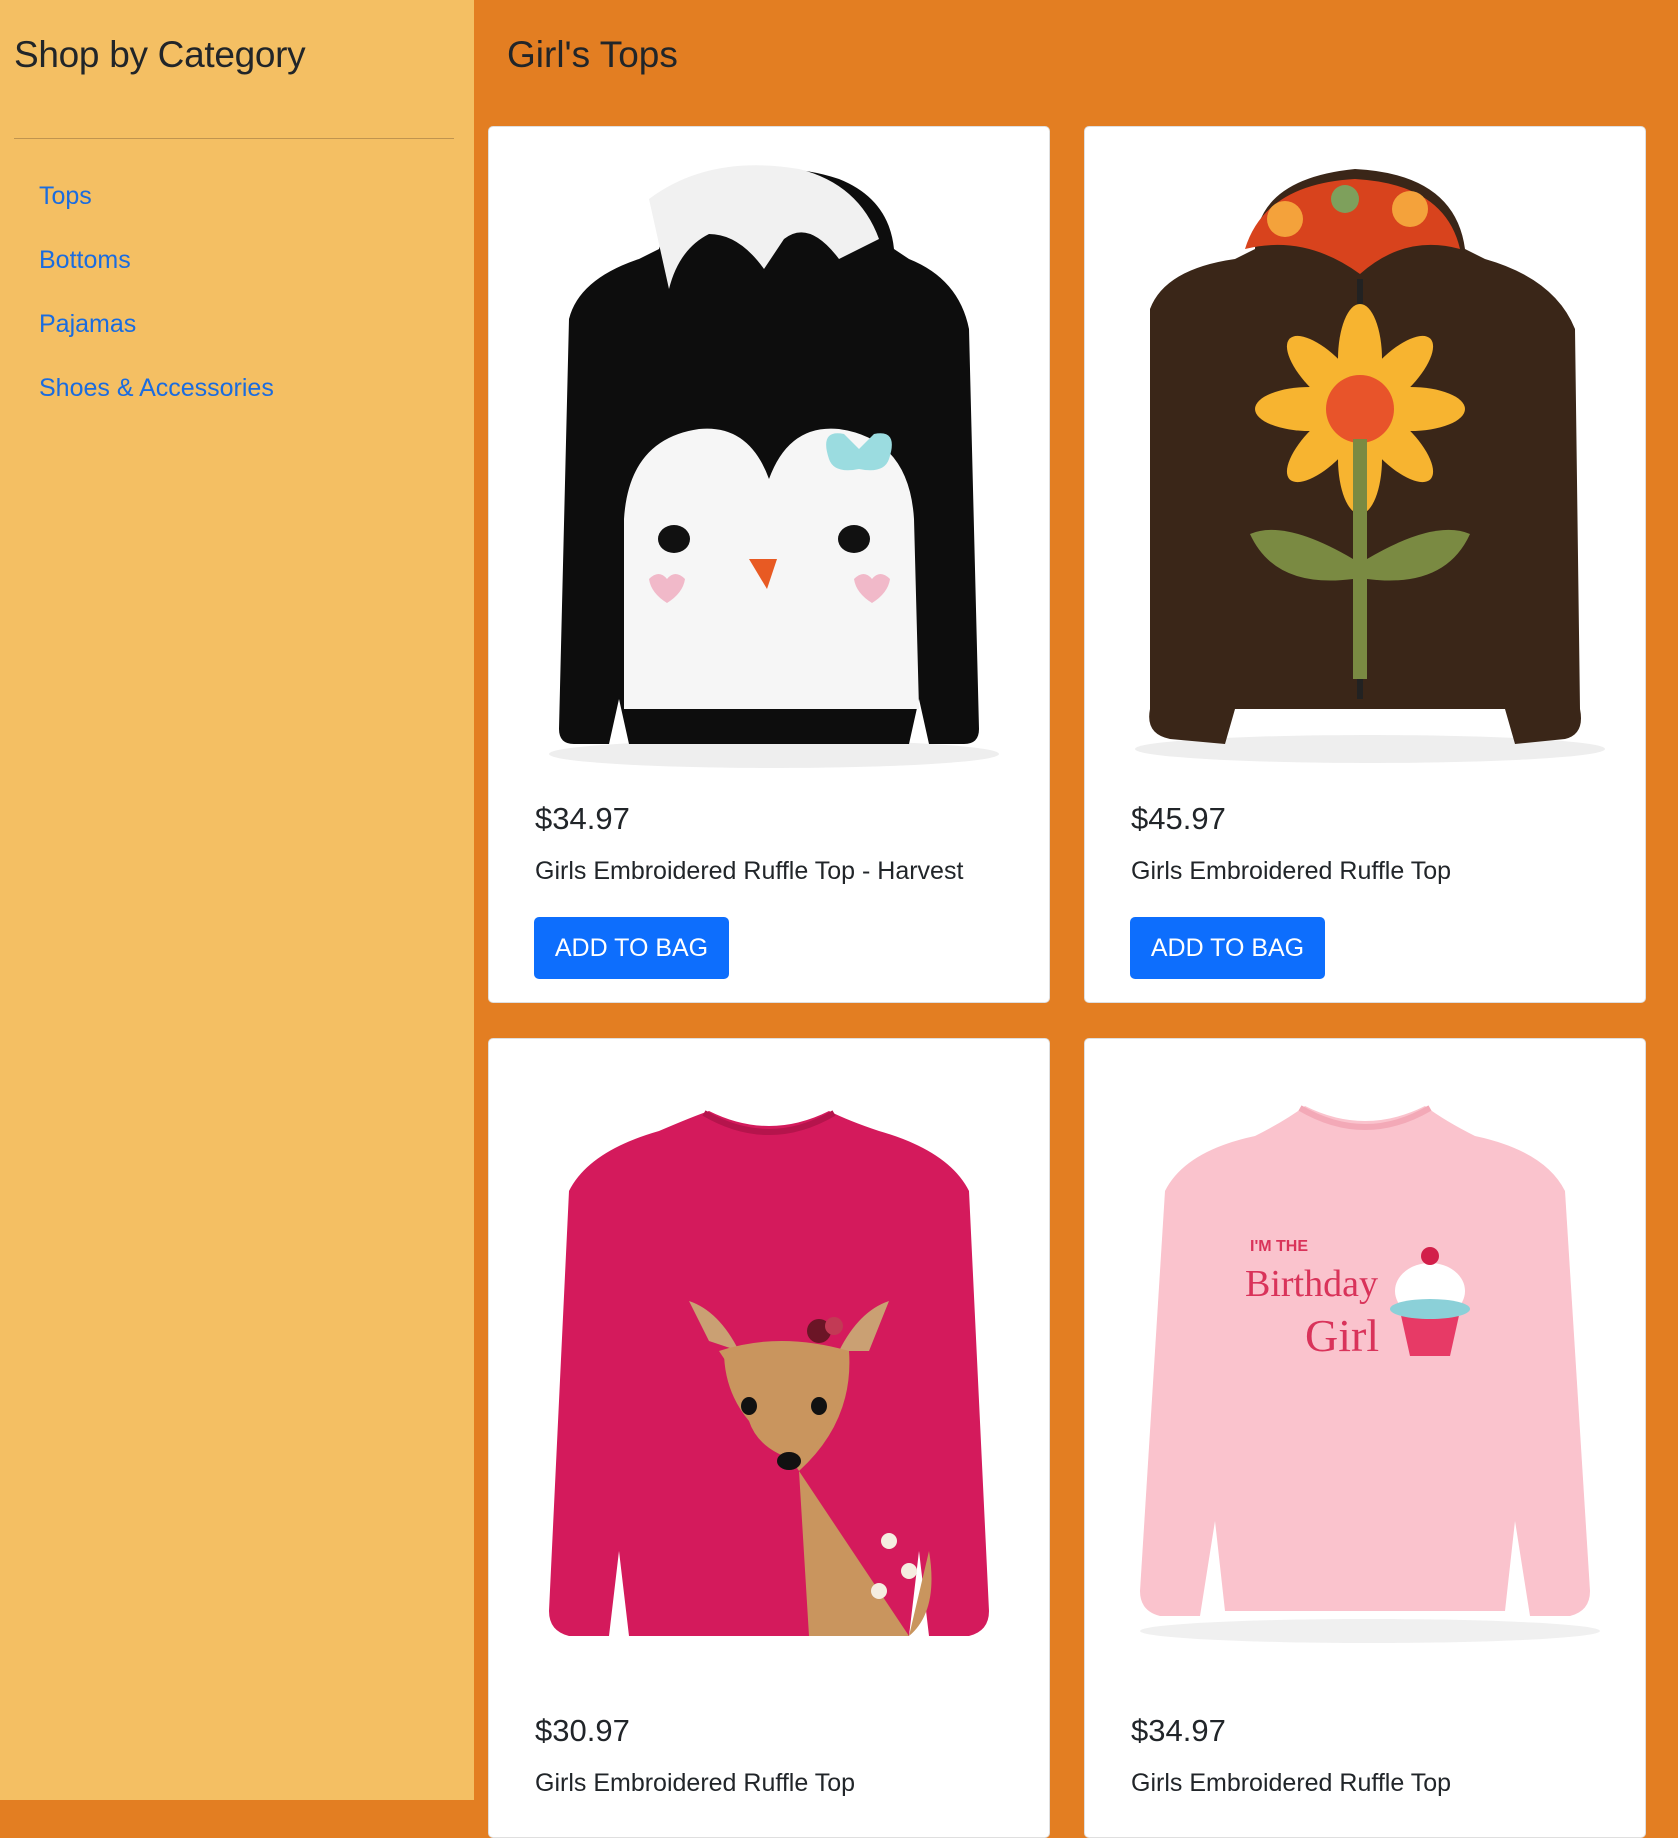 The width and height of the screenshot is (1678, 1838). What do you see at coordinates (1178, 818) in the screenshot?
I see `product-price: $45.97` at bounding box center [1178, 818].